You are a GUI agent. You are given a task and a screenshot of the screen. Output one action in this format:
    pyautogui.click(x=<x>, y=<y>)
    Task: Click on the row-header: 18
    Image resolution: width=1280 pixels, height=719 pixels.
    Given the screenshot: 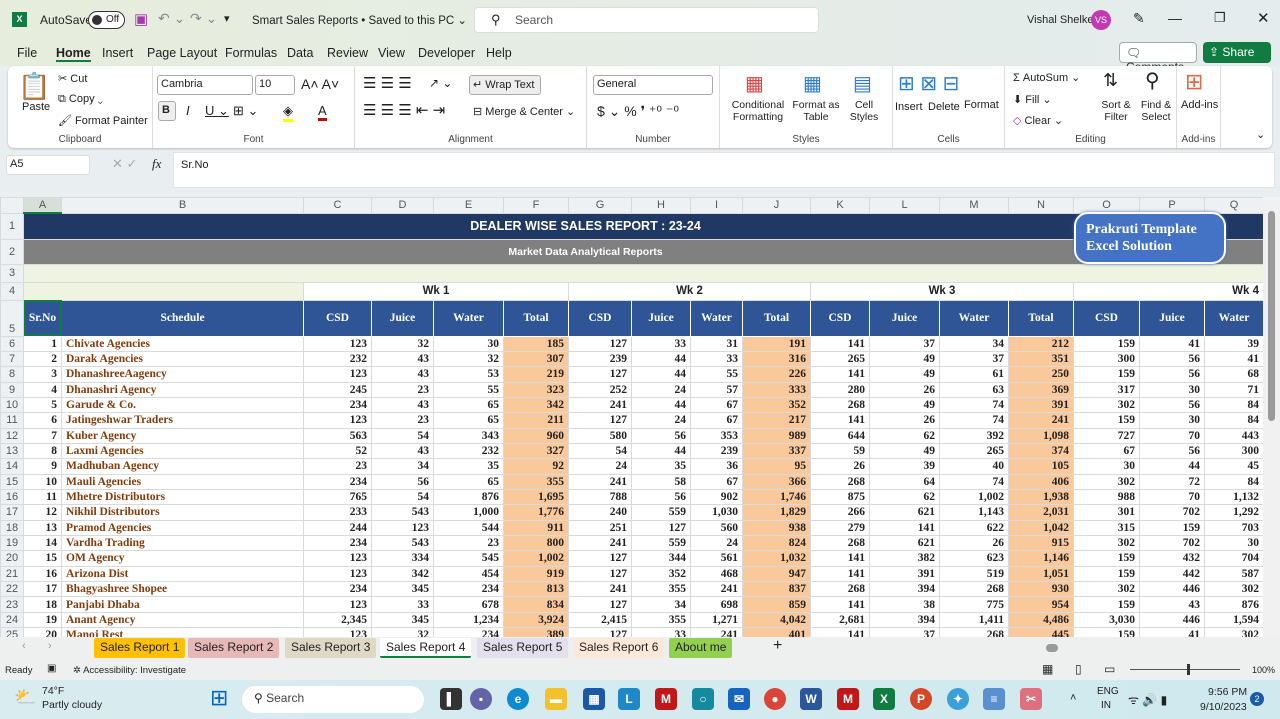 What is the action you would take?
    pyautogui.click(x=12, y=527)
    